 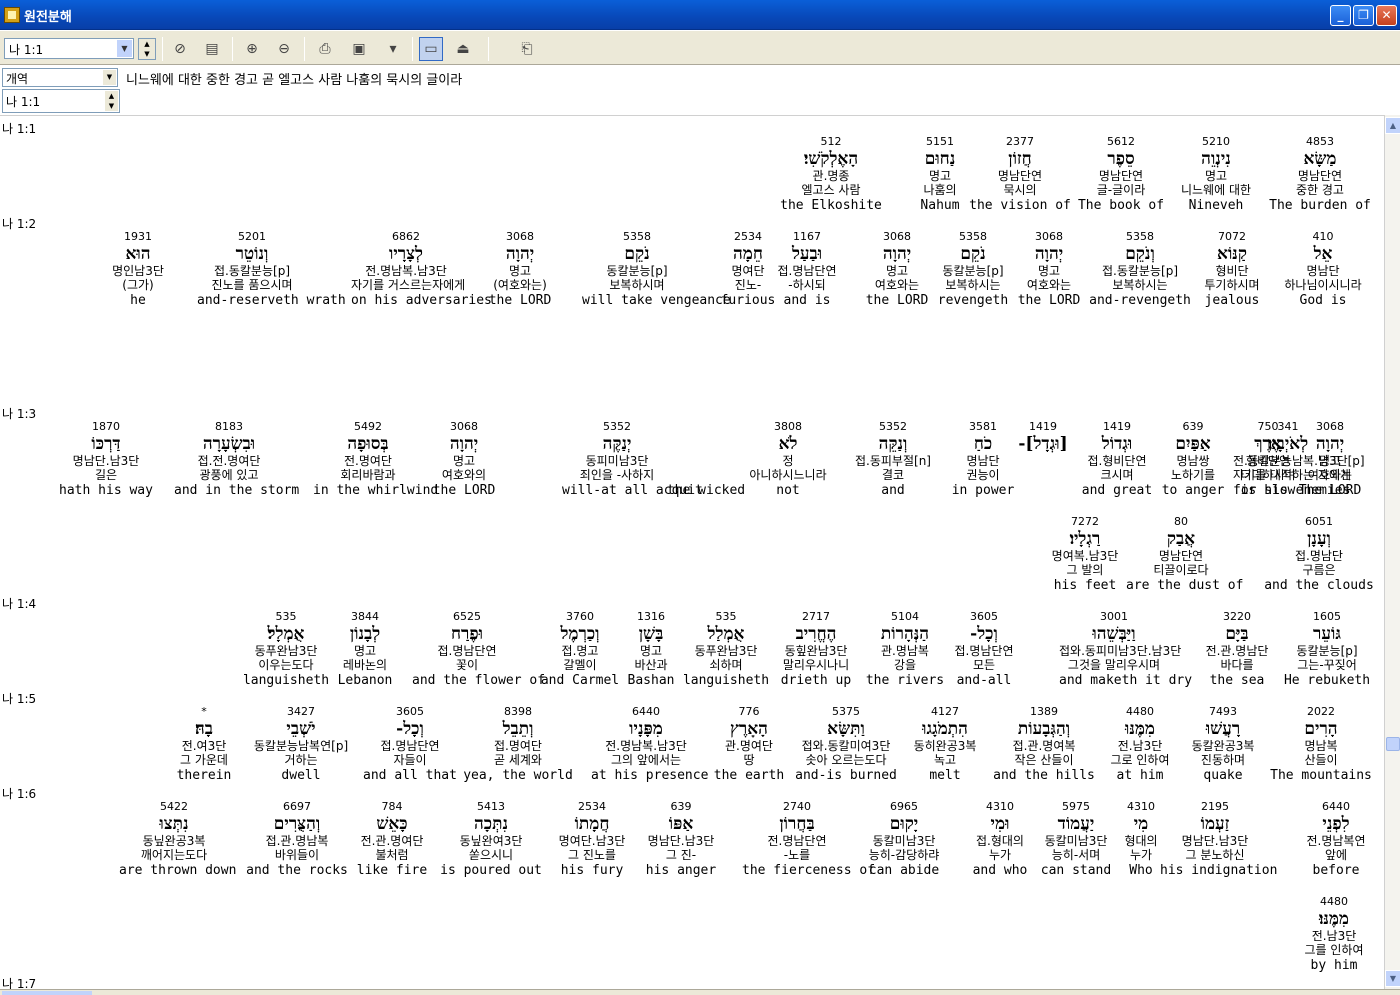 What do you see at coordinates (325, 49) in the screenshot?
I see `print-icon: ⎙` at bounding box center [325, 49].